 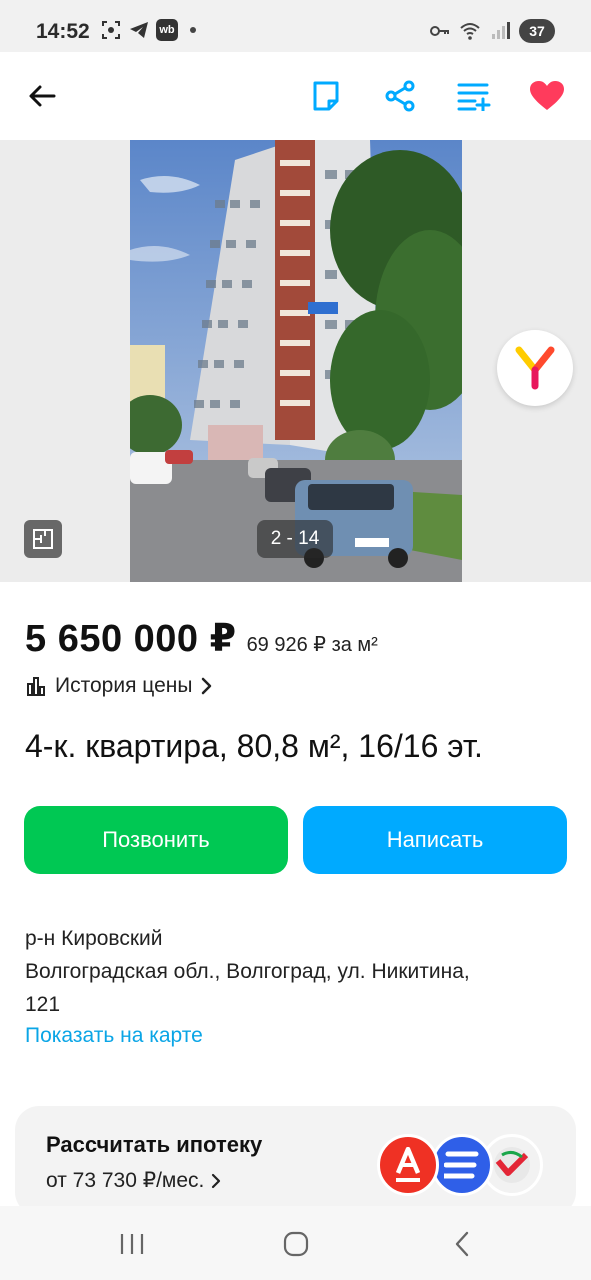 I want to click on write-button: Написать, so click(x=435, y=840).